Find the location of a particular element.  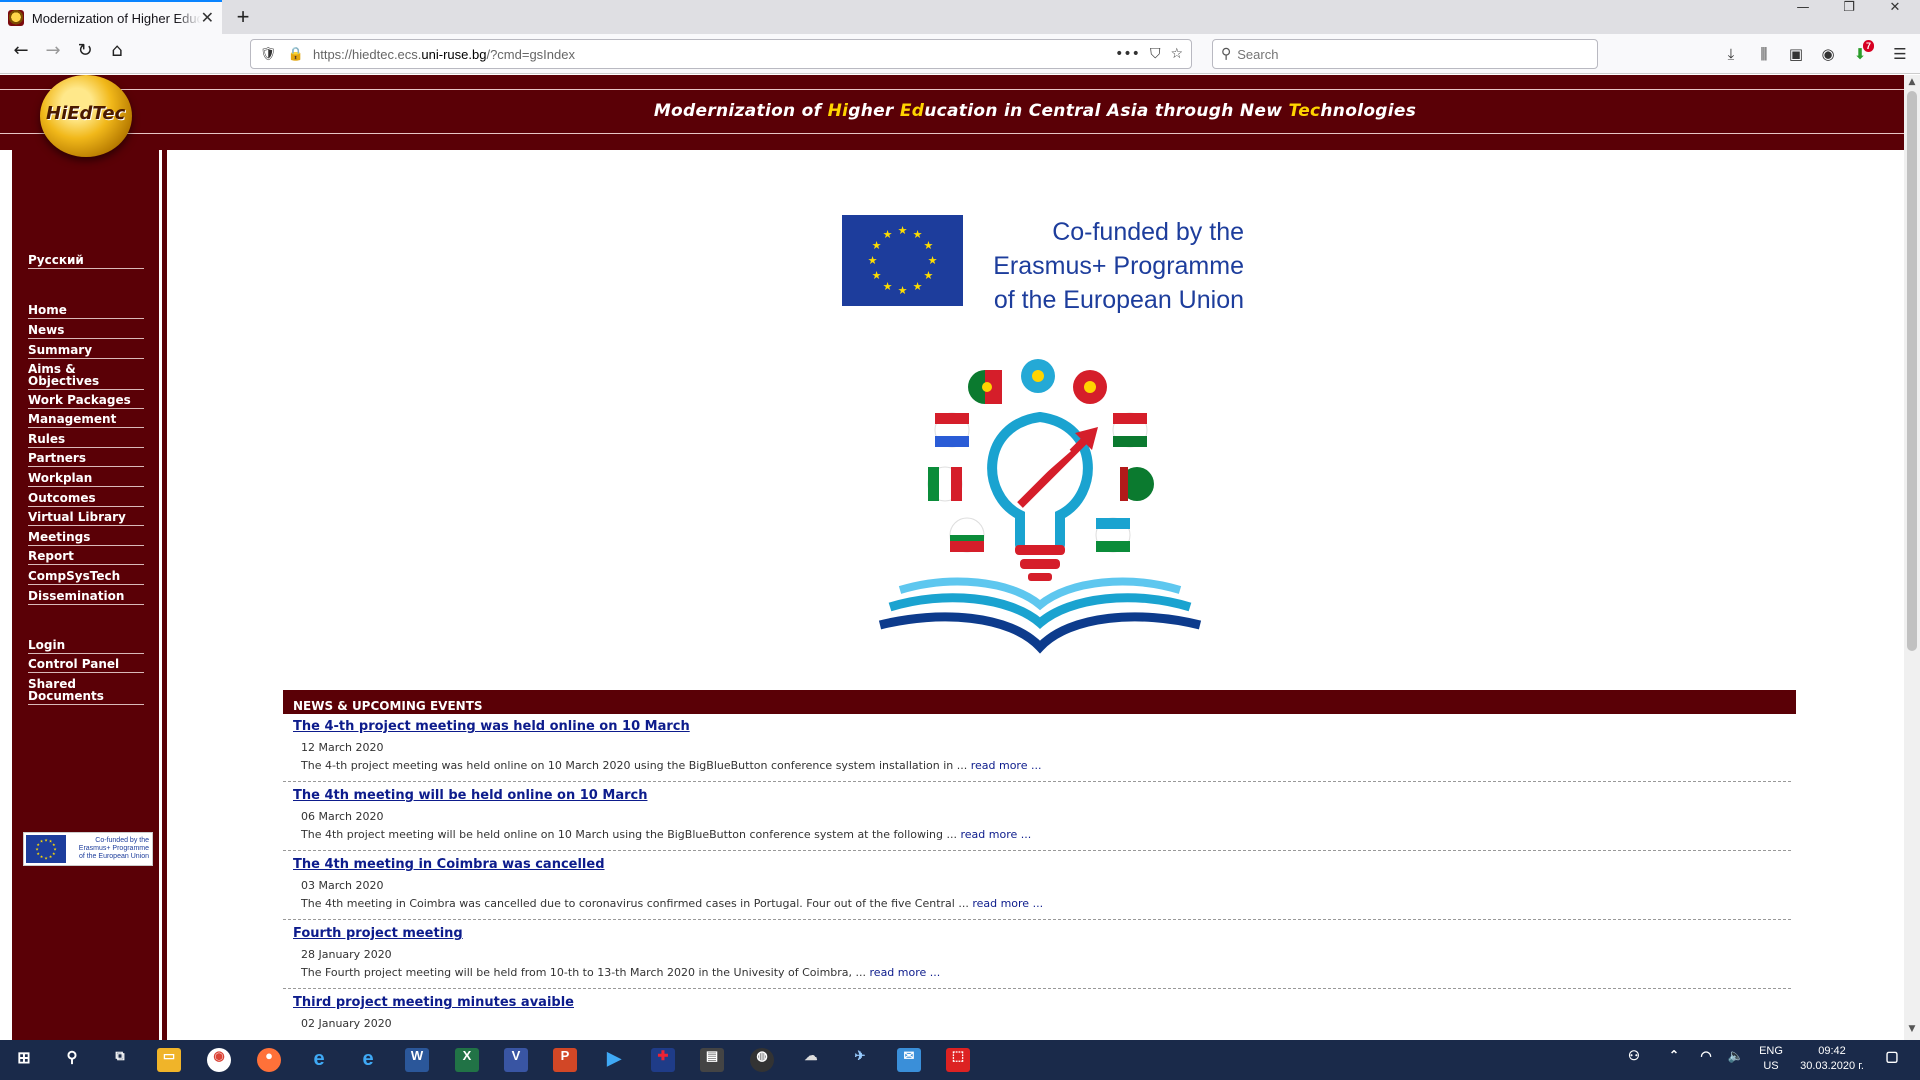

menu-icon: ☰ is located at coordinates (1900, 54).